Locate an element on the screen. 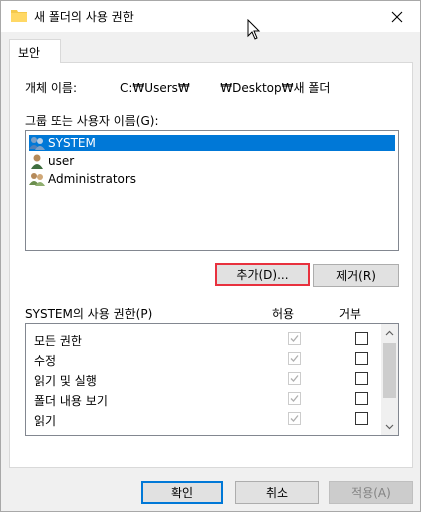 The image size is (421, 512). list-item-system: SYSTEM is located at coordinates (212, 143).